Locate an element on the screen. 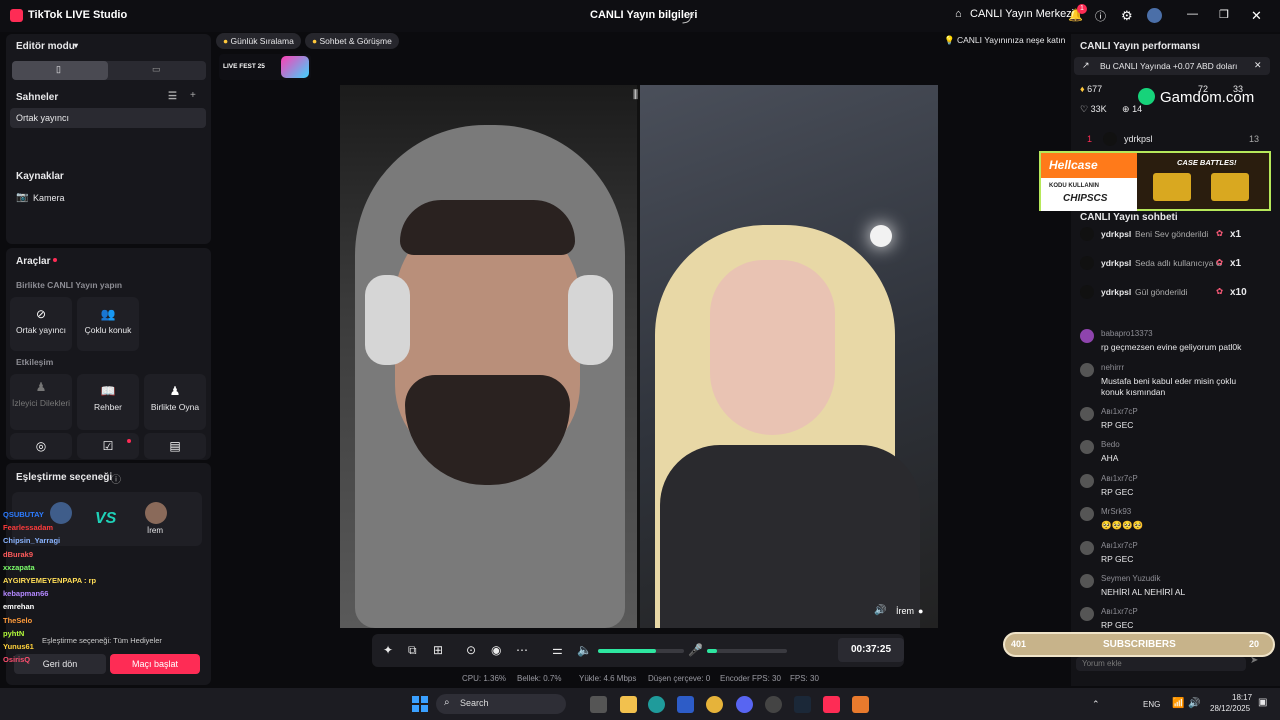 The width and height of the screenshot is (1280, 720). comment-placeholder: Yorum ekle is located at coordinates (1102, 663).